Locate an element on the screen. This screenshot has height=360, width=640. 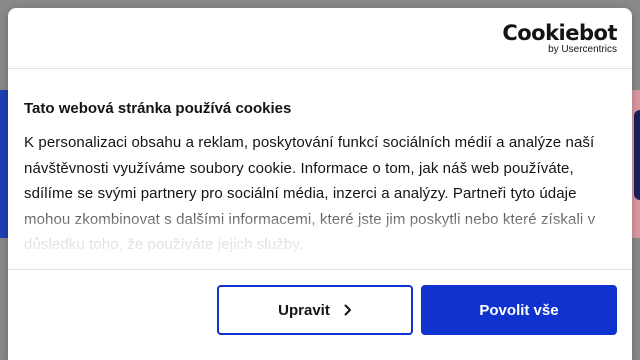
background-banner-right is located at coordinates (636, 164).